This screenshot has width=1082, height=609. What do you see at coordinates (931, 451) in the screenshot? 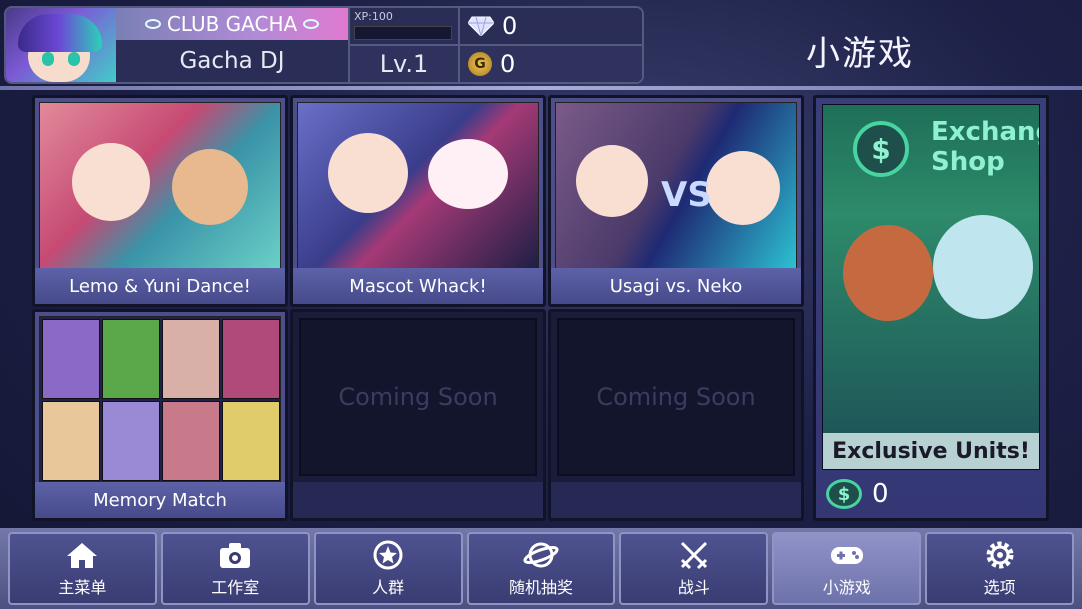
I see `exclusive-units-banner: Exclusive Units!` at bounding box center [931, 451].